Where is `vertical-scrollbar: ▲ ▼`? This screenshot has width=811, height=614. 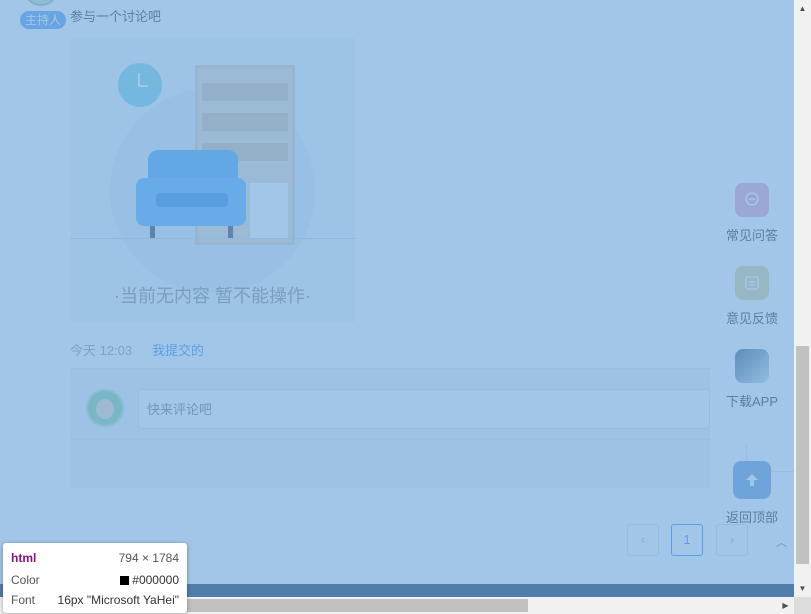
vertical-scrollbar: ▲ ▼ is located at coordinates (802, 298).